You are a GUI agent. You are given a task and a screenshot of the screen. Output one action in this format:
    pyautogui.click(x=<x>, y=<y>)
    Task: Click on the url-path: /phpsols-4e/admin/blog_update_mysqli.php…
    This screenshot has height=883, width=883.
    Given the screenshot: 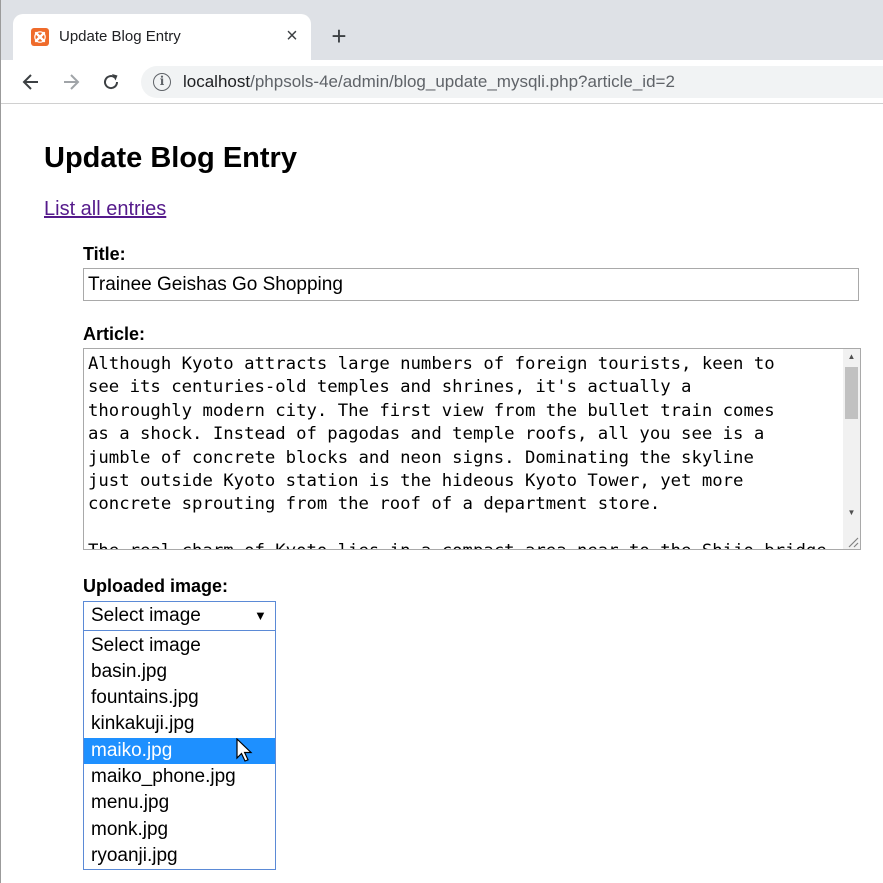 What is the action you would take?
    pyautogui.click(x=462, y=81)
    